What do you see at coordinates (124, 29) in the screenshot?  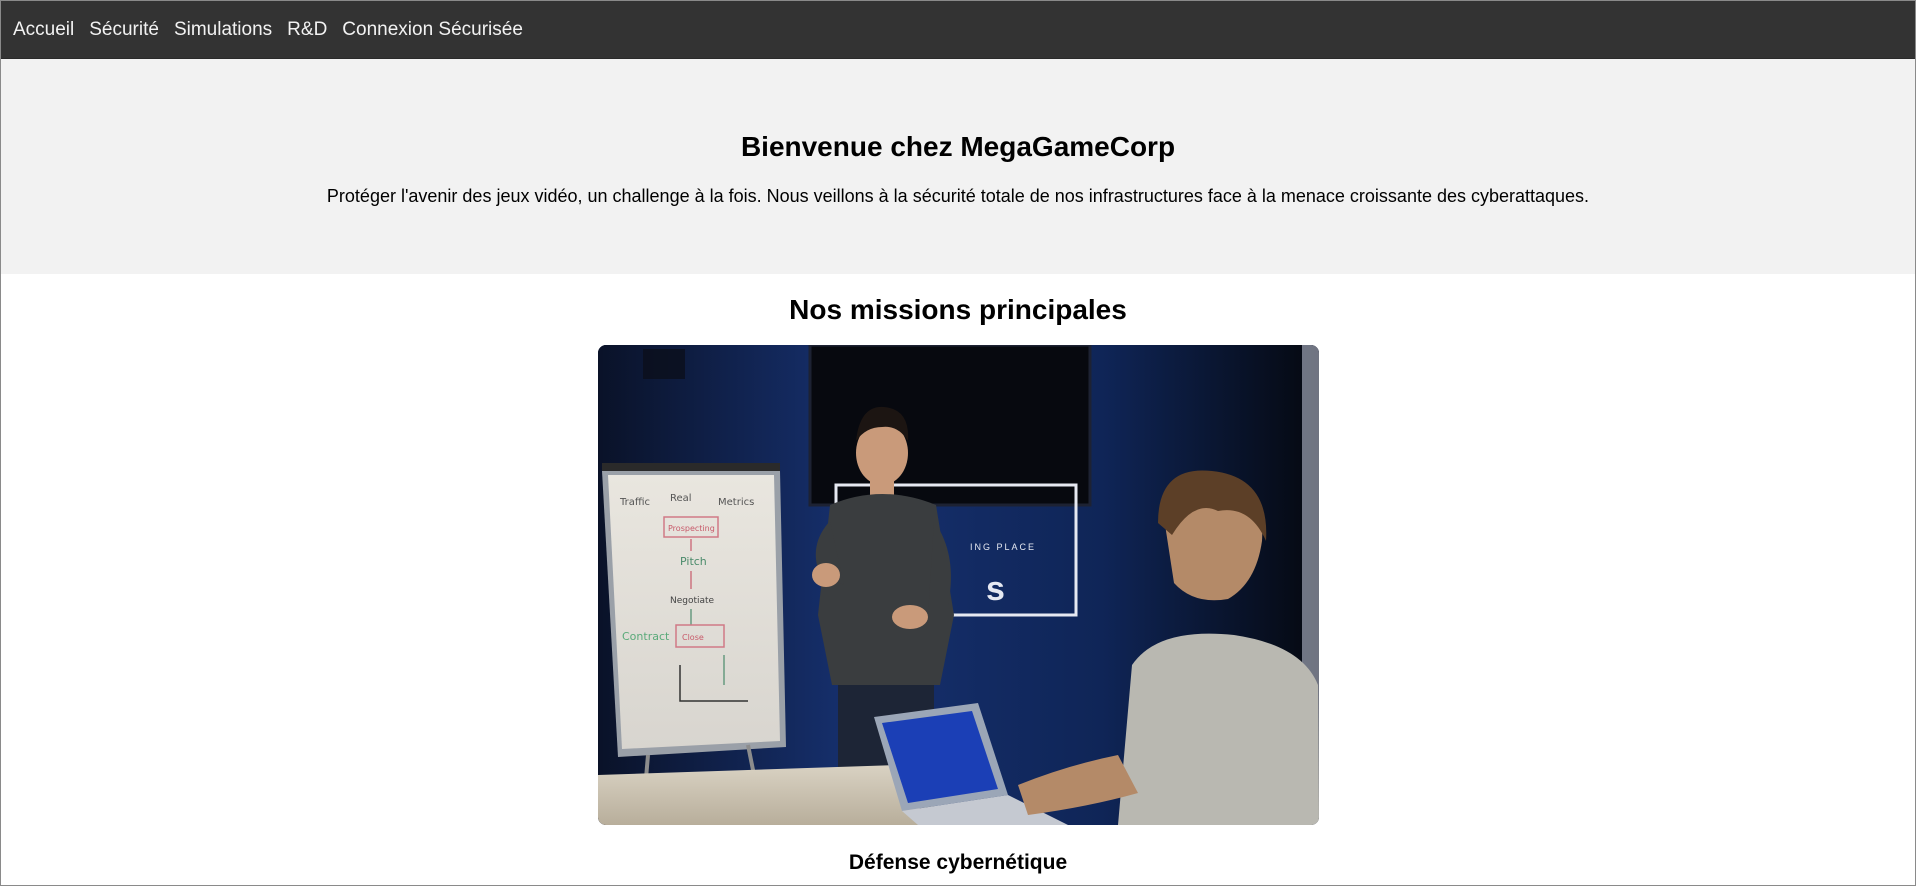 I see `nav-link-securite: Sécurité` at bounding box center [124, 29].